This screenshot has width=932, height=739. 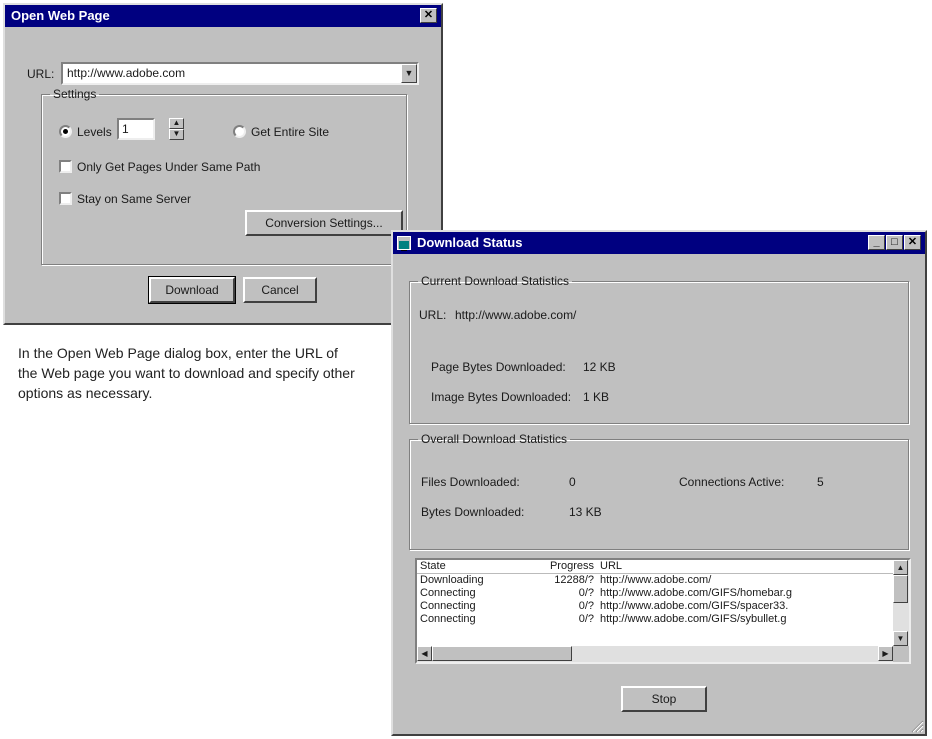 What do you see at coordinates (917, 726) in the screenshot?
I see `resize-grip-icon` at bounding box center [917, 726].